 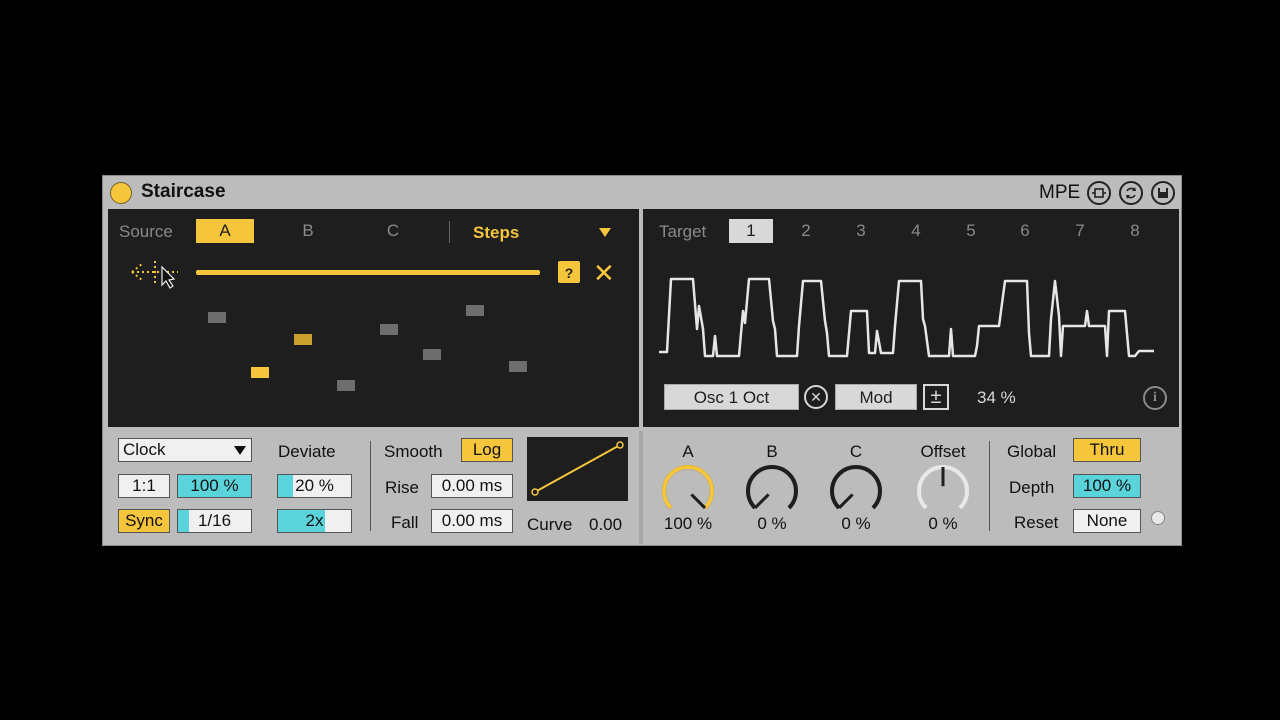 I want to click on mpe-icon, so click(x=1099, y=193).